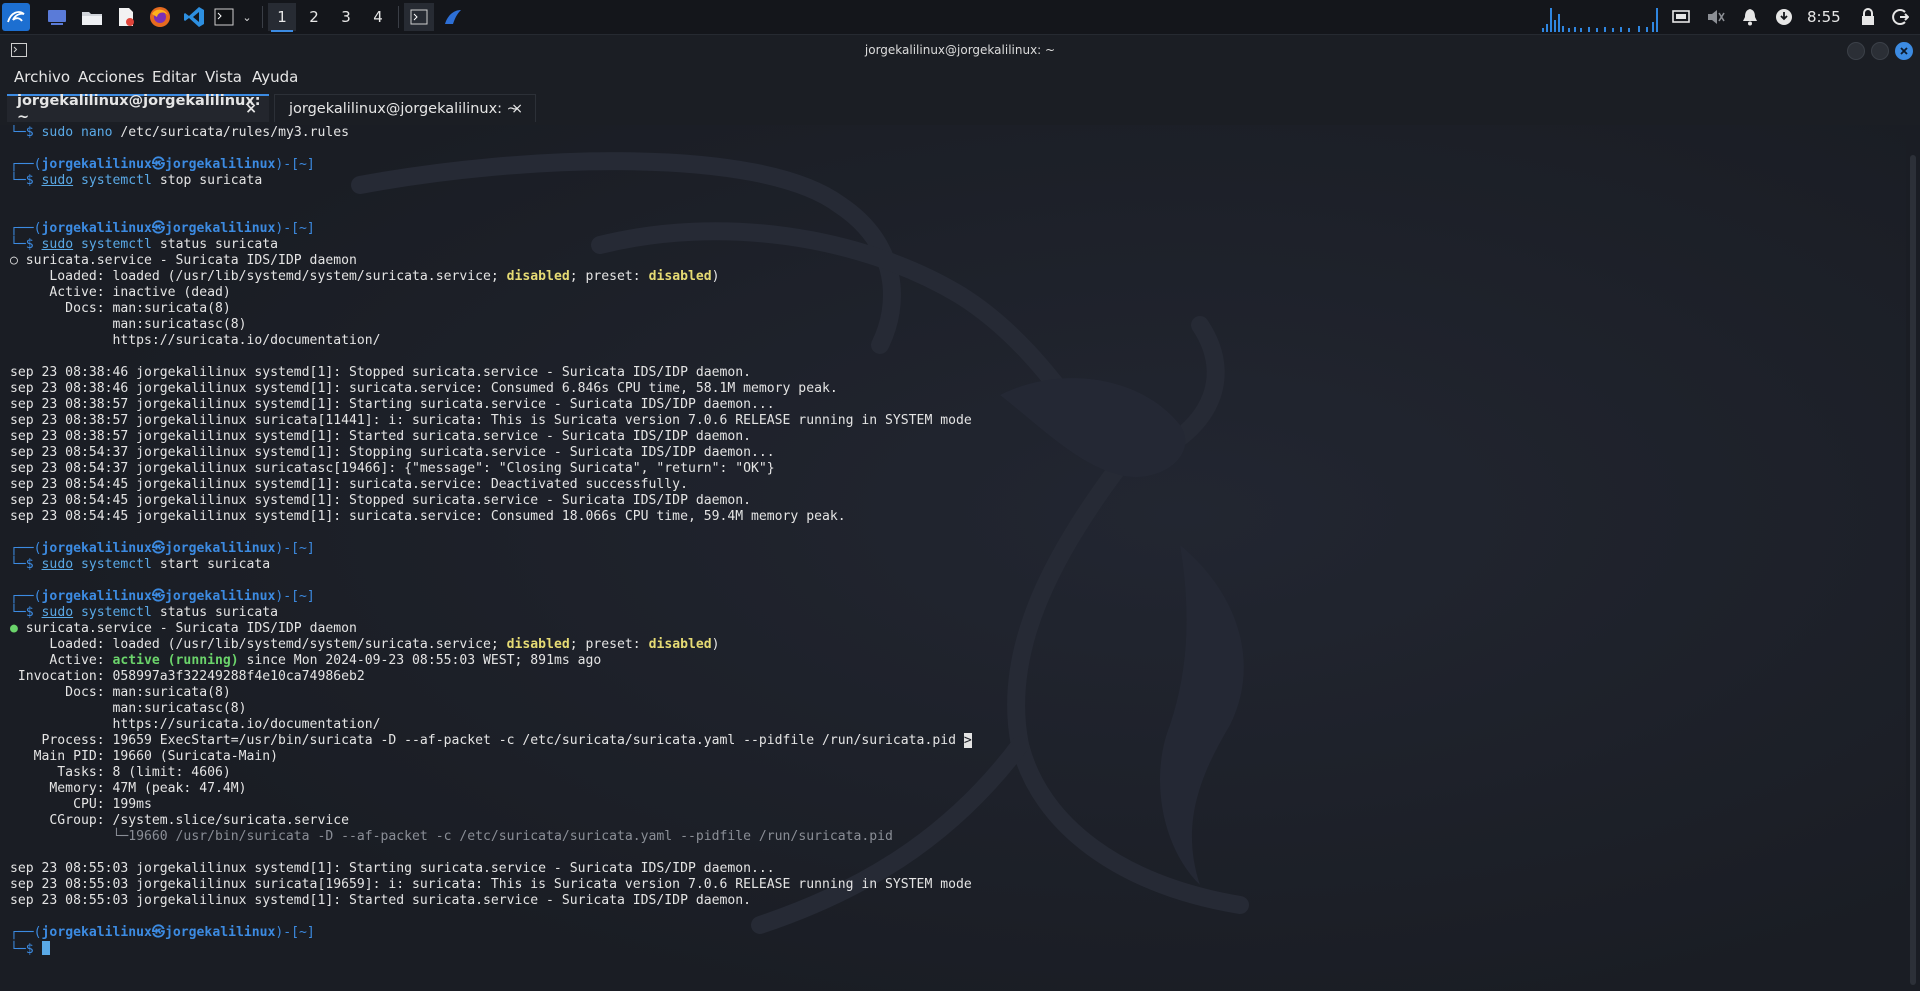 This screenshot has height=991, width=1920. Describe the element at coordinates (144, 756) in the screenshot. I see `terminal-line: Main PID: 19660 (Suricata-Main)` at that location.